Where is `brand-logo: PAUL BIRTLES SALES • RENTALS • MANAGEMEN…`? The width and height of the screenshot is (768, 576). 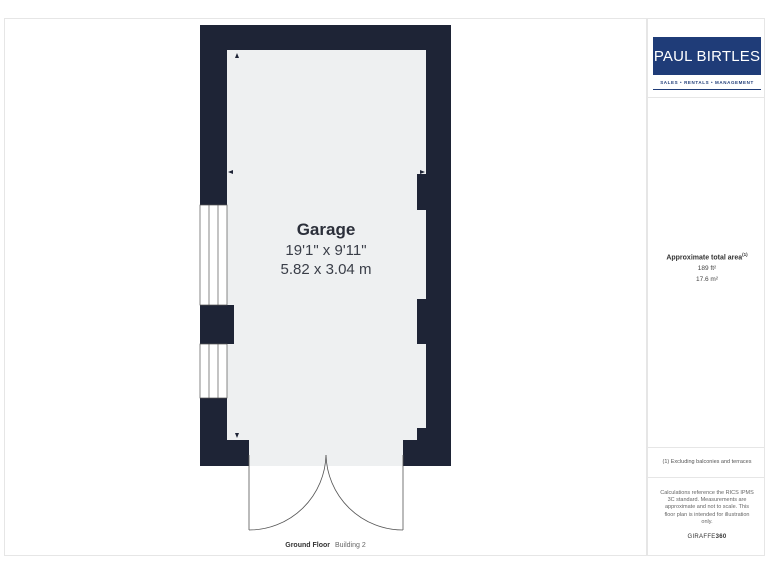 brand-logo: PAUL BIRTLES SALES • RENTALS • MANAGEMEN… is located at coordinates (707, 63).